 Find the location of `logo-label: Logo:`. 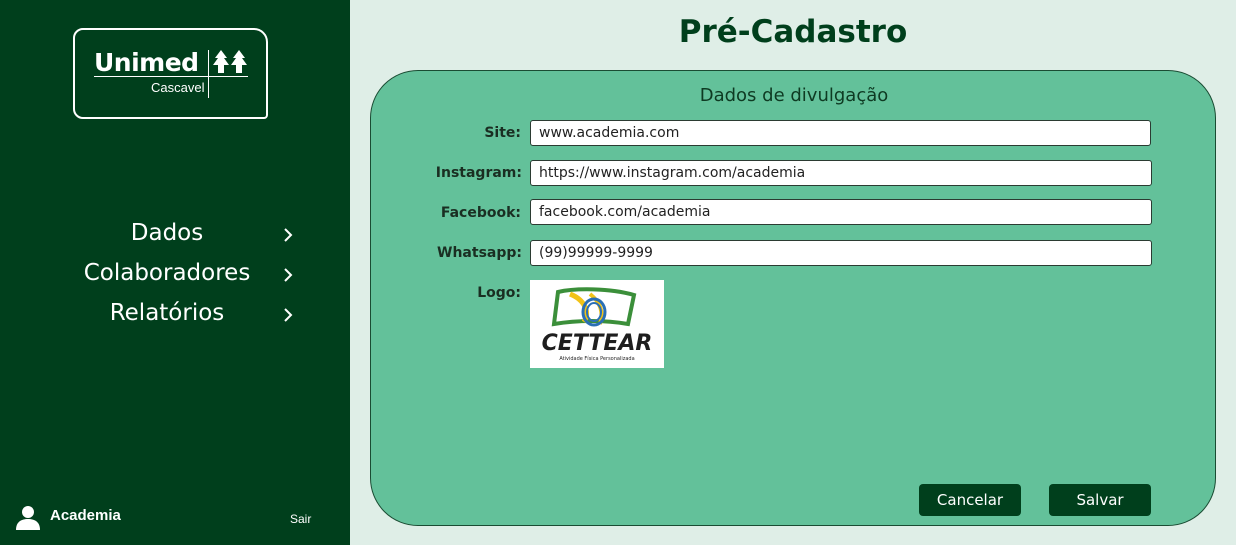

logo-label: Logo: is located at coordinates (499, 293).